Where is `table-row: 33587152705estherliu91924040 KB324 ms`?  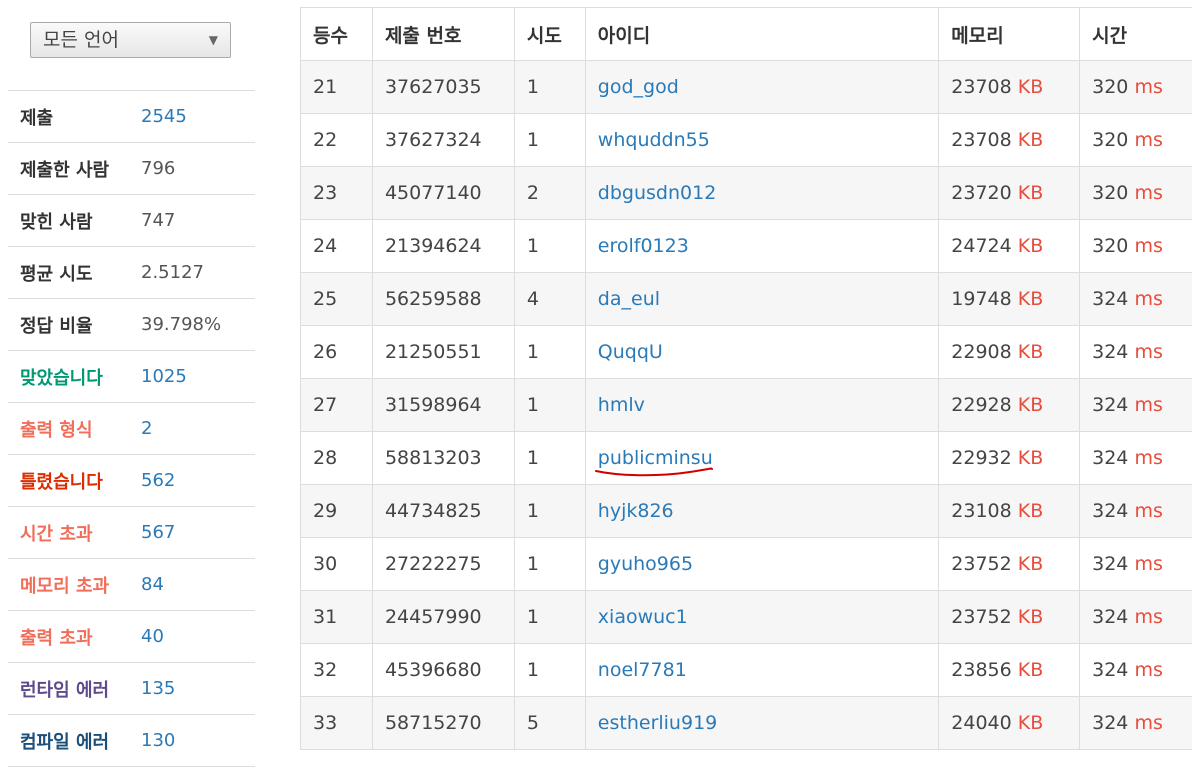 table-row: 33587152705estherliu91924040 KB324 ms is located at coordinates (746, 723).